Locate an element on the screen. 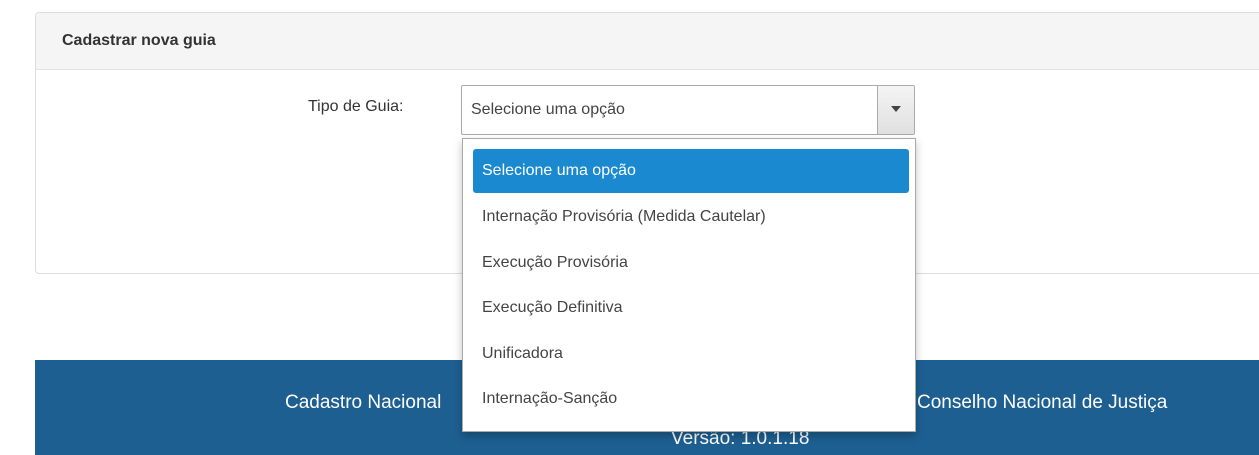 This screenshot has width=1259, height=455. footer-system-name: Cadastro Nacional is located at coordinates (363, 402).